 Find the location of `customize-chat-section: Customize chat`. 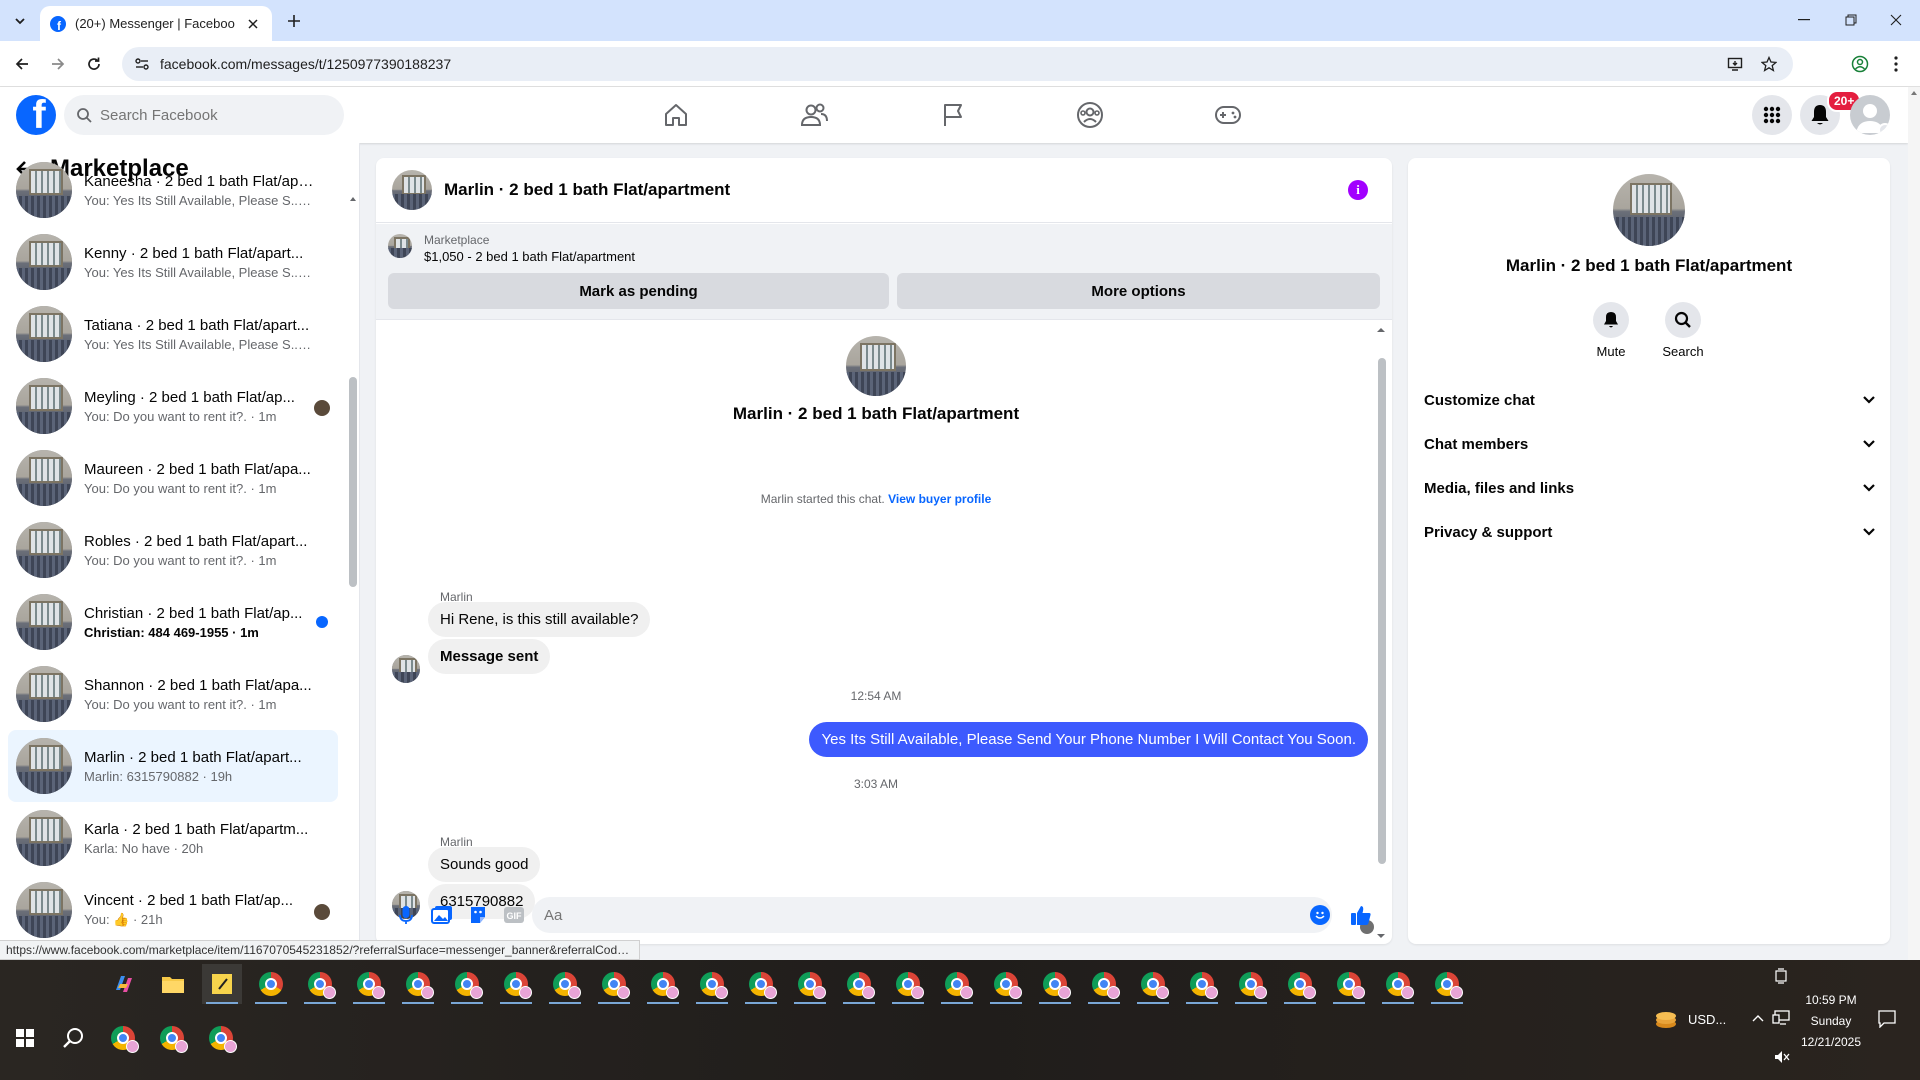

customize-chat-section: Customize chat is located at coordinates (1650, 400).